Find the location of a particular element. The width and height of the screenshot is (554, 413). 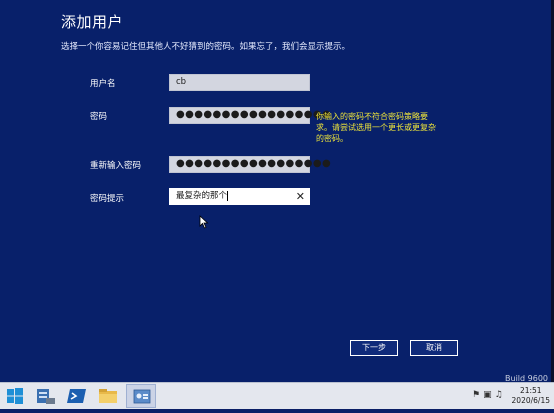

clear-icon: ✕ is located at coordinates (300, 197).